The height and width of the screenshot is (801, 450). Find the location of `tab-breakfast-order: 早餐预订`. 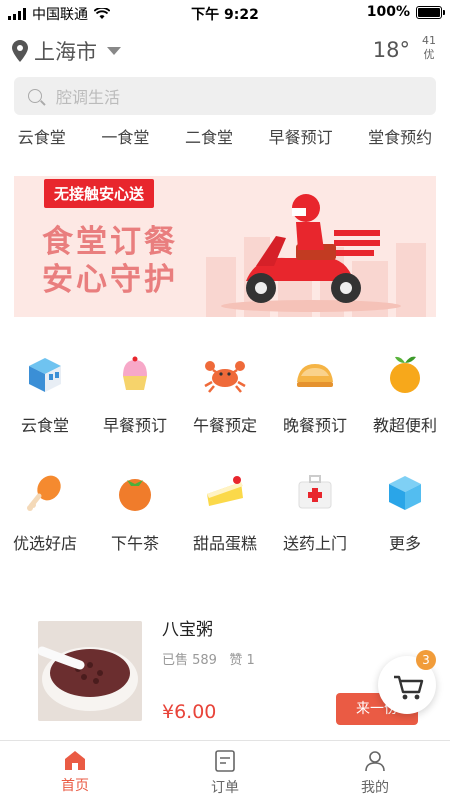

tab-breakfast-order: 早餐预订 is located at coordinates (301, 140).